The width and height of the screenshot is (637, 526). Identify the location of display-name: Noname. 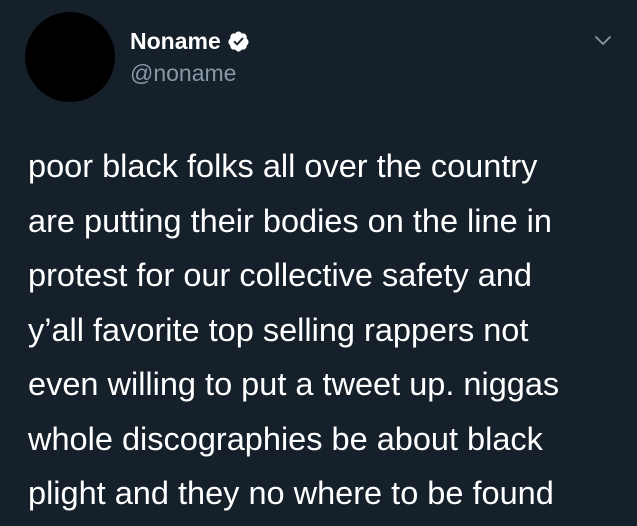
(175, 41).